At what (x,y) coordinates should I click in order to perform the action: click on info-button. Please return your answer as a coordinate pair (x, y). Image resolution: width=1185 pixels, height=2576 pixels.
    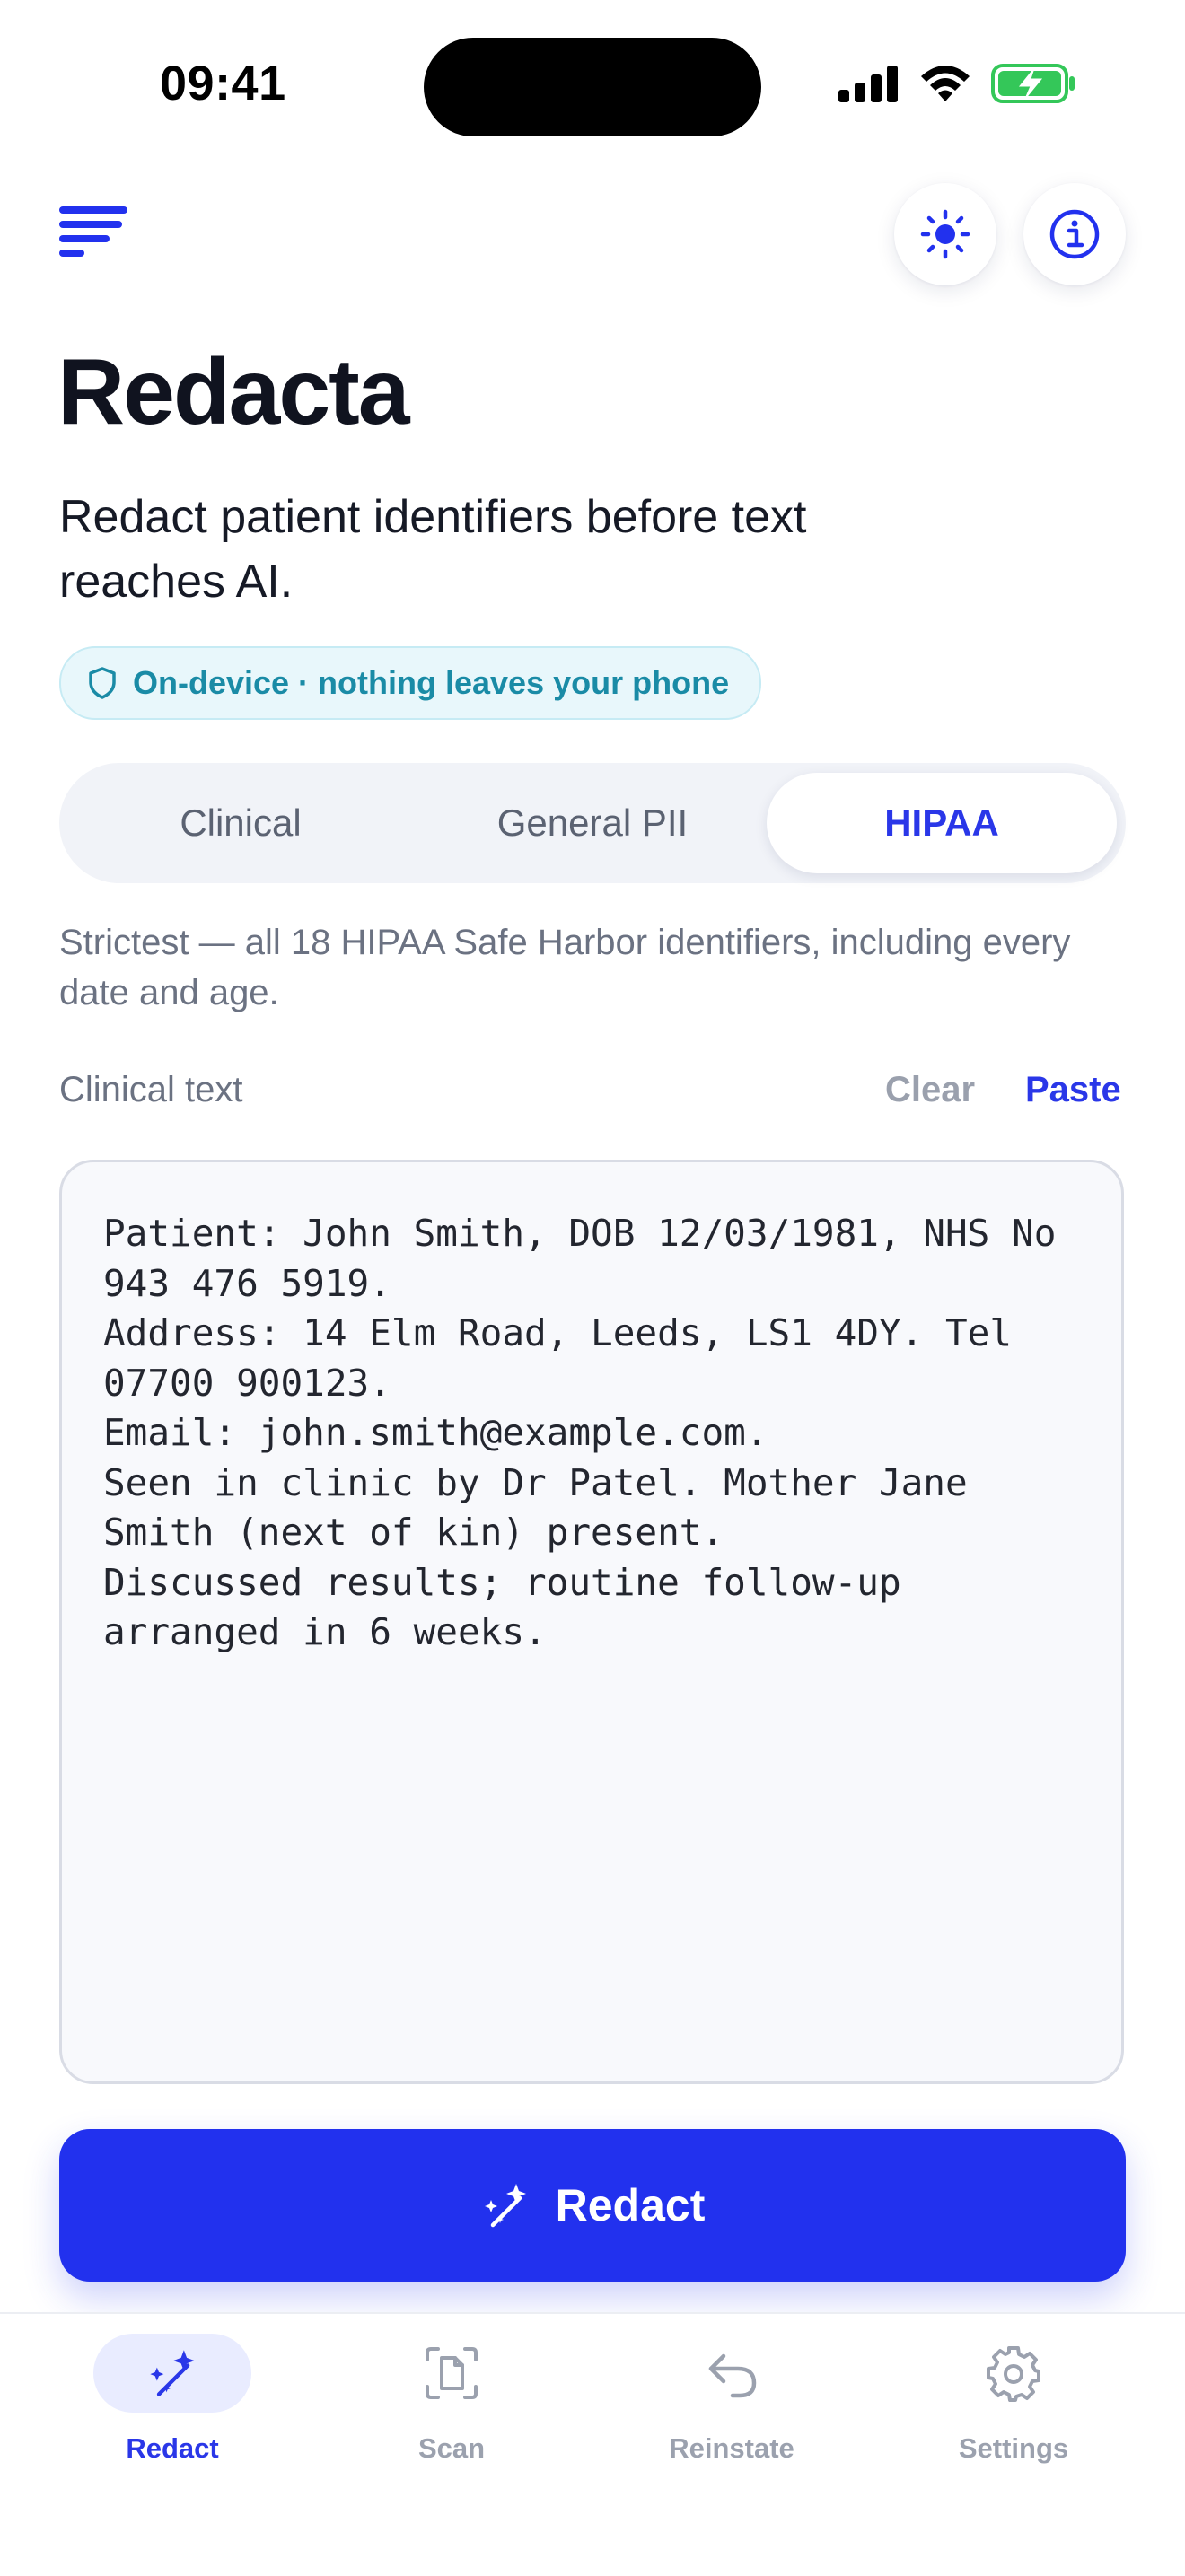
    Looking at the image, I should click on (1074, 234).